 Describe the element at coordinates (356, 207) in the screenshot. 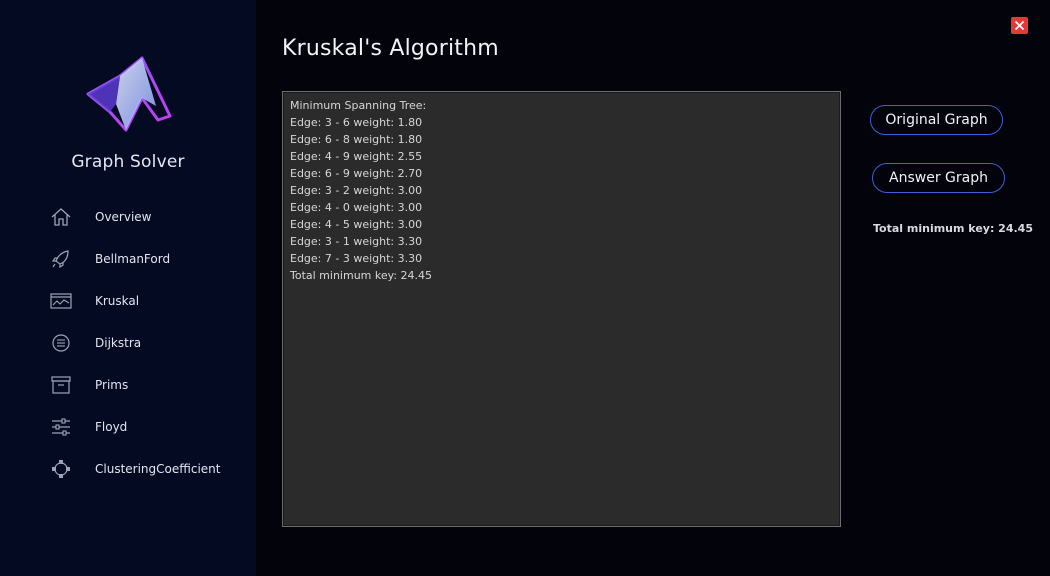

I see `result-line: Edge: 4 - 0 weight: 3.00` at that location.